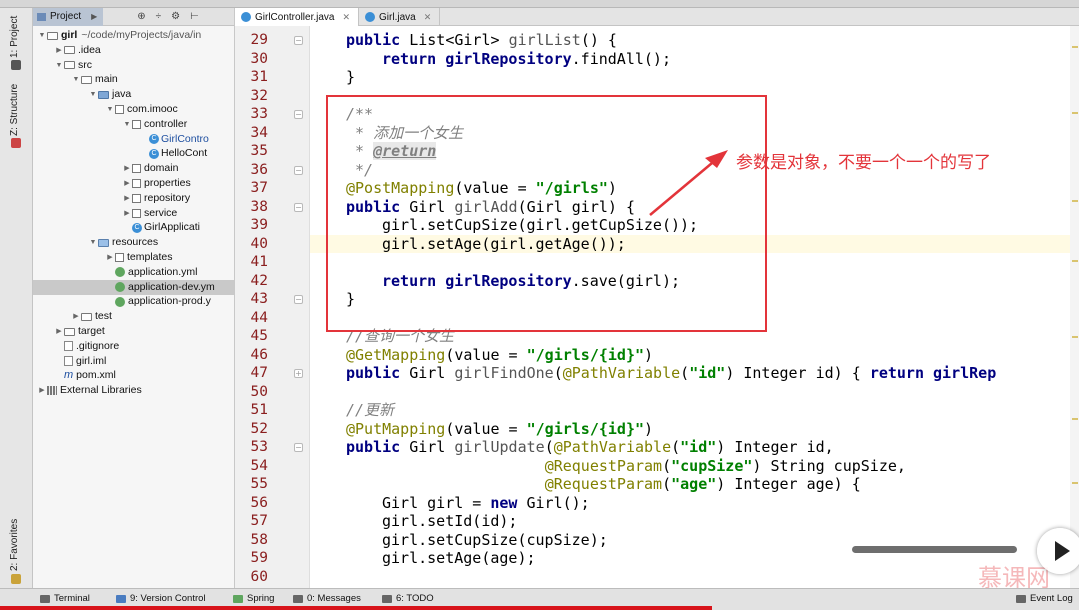  I want to click on hide-panel-icon: ⊢, so click(194, 16).